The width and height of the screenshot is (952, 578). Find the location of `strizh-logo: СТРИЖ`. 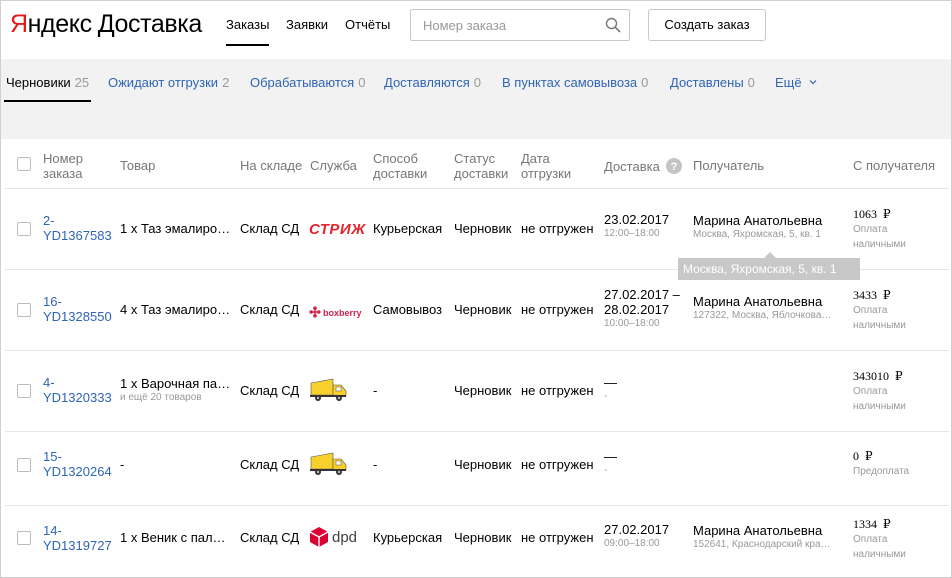

strizh-logo: СТРИЖ is located at coordinates (337, 229).